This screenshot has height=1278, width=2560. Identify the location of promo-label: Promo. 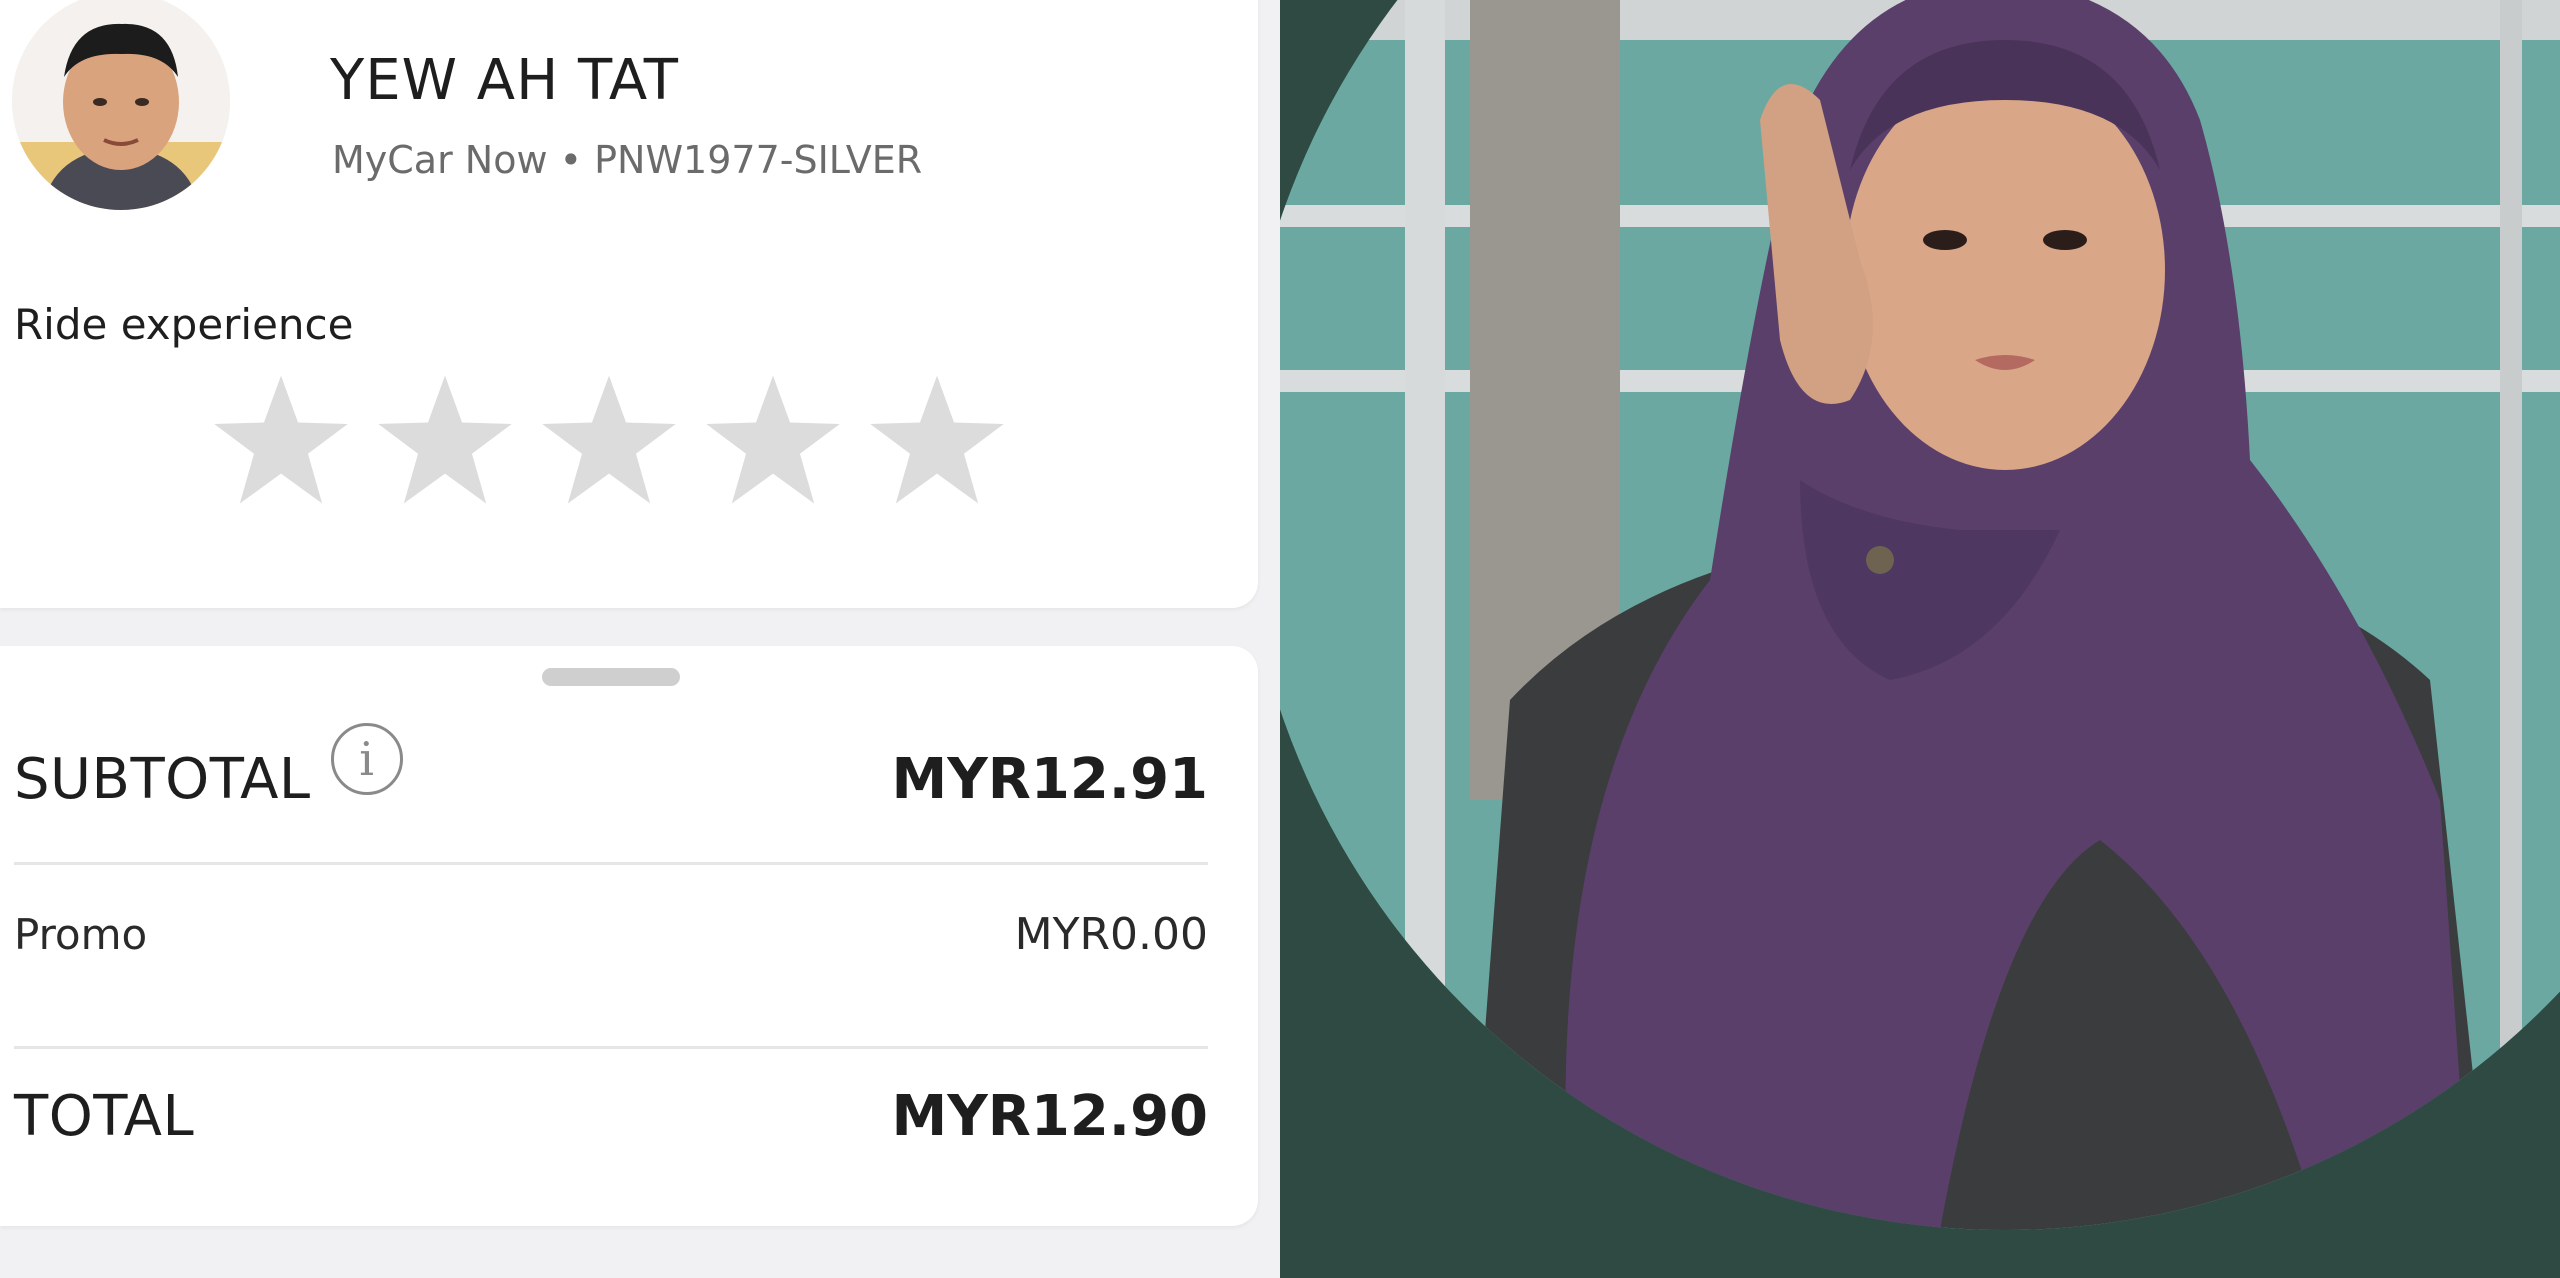
(81, 934).